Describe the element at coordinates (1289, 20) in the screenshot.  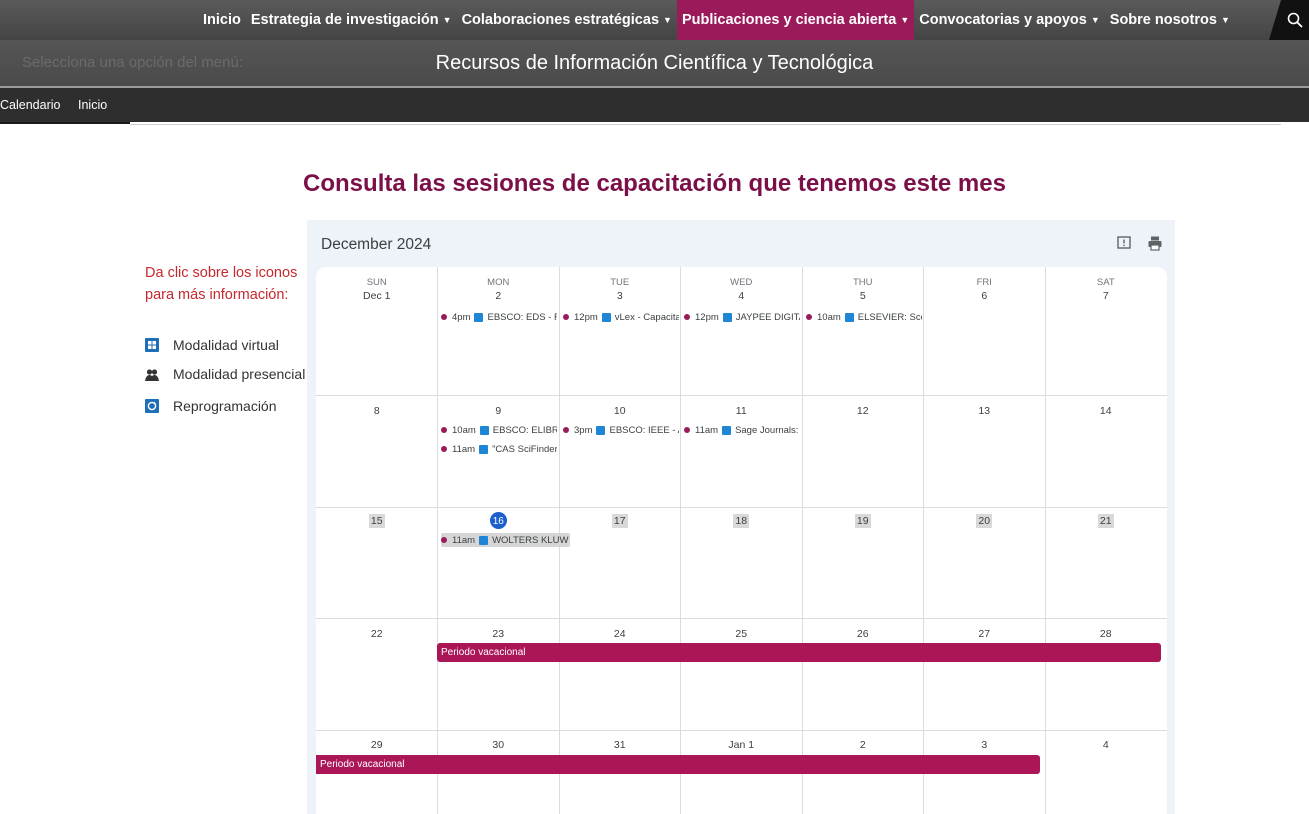
I see `search-button` at that location.